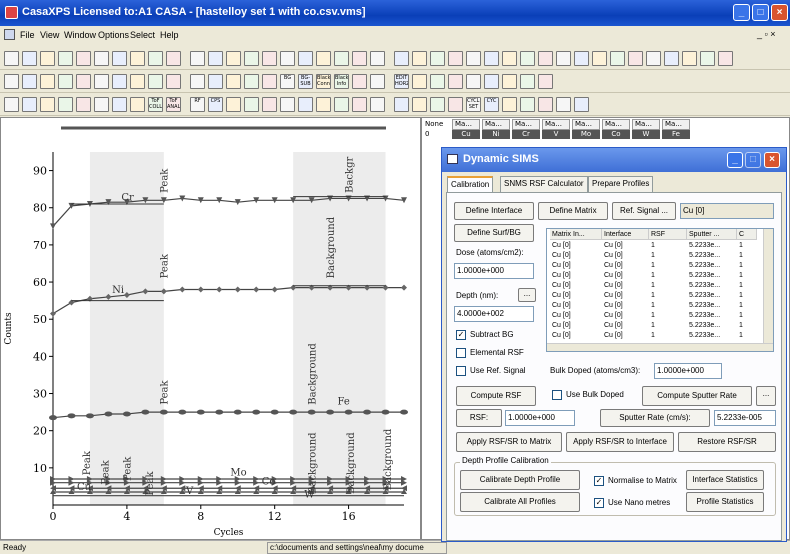 The width and height of the screenshot is (790, 554). What do you see at coordinates (80, 35) in the screenshot?
I see `menu-window: Window` at bounding box center [80, 35].